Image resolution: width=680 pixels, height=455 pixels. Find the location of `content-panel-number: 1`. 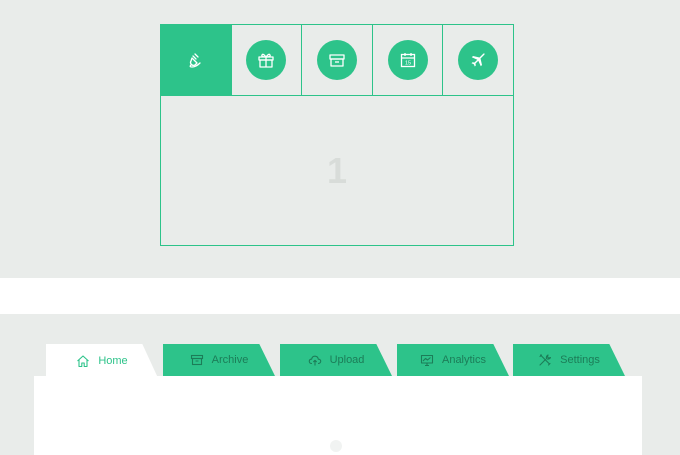

content-panel-number: 1 is located at coordinates (337, 170).